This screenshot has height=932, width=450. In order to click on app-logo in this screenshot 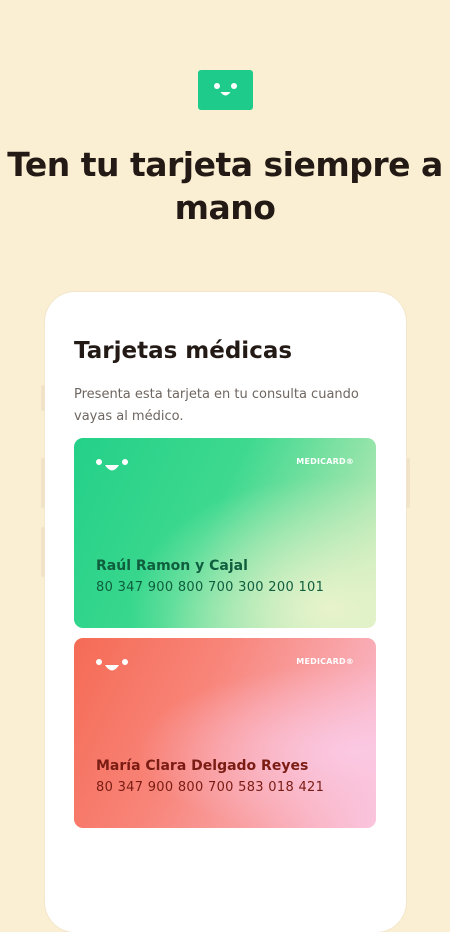, I will do `click(225, 90)`.